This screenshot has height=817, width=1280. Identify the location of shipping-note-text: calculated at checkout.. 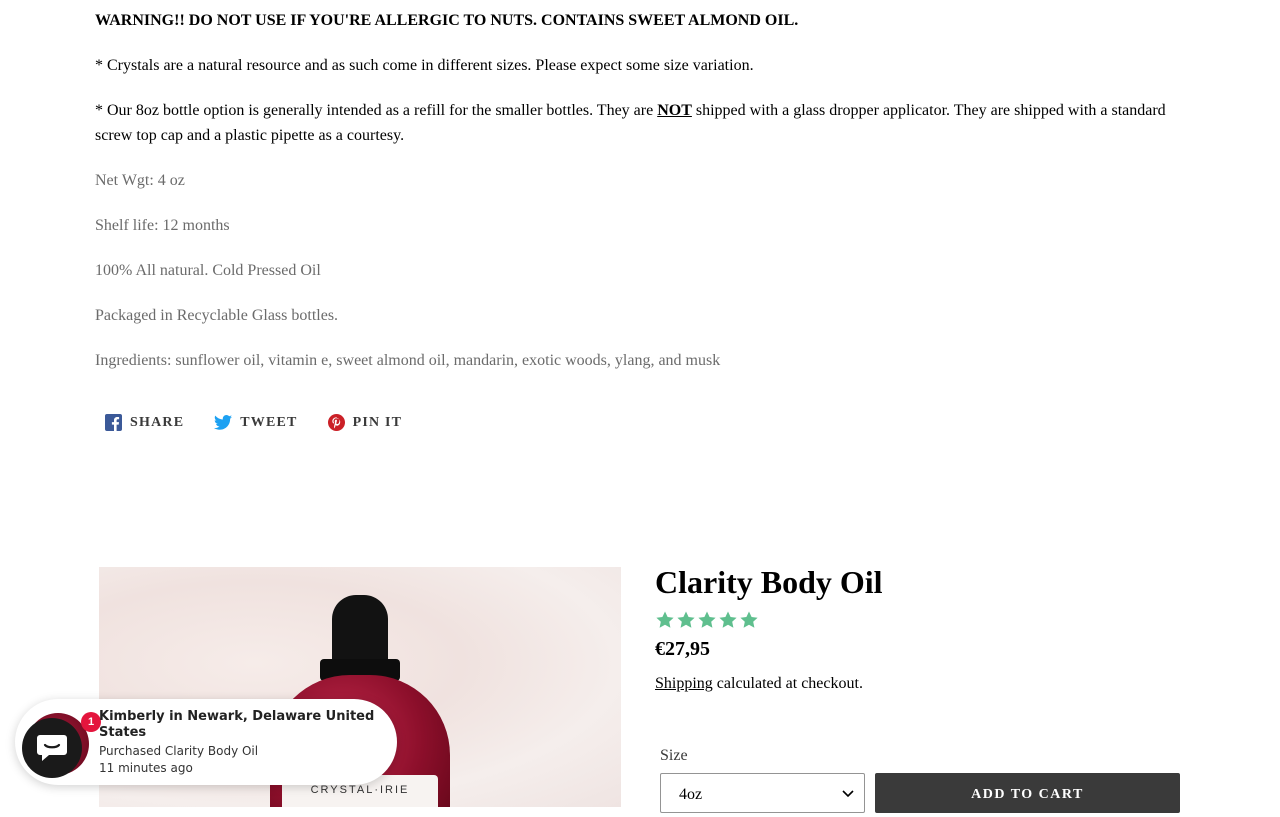
(787, 683).